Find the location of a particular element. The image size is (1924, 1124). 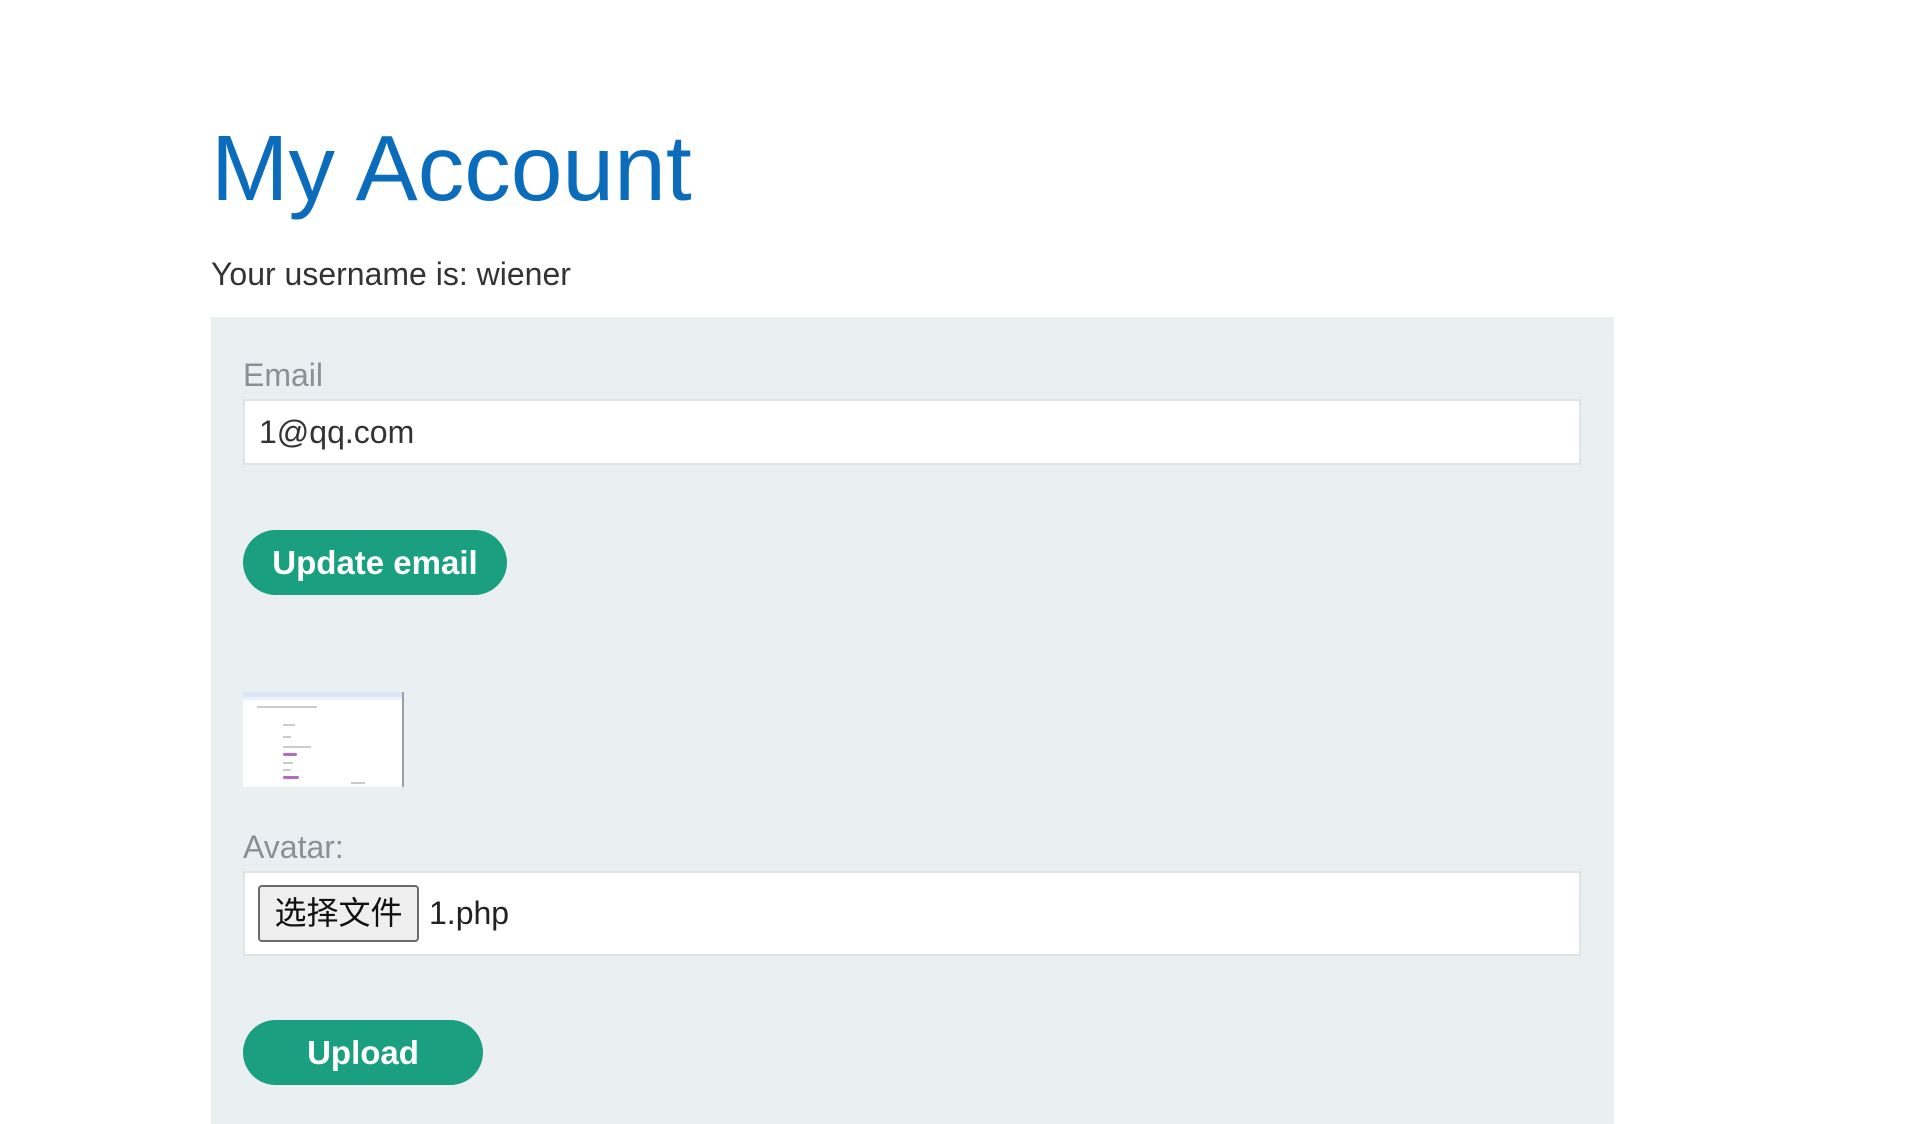

page-title: My Account is located at coordinates (451, 168).